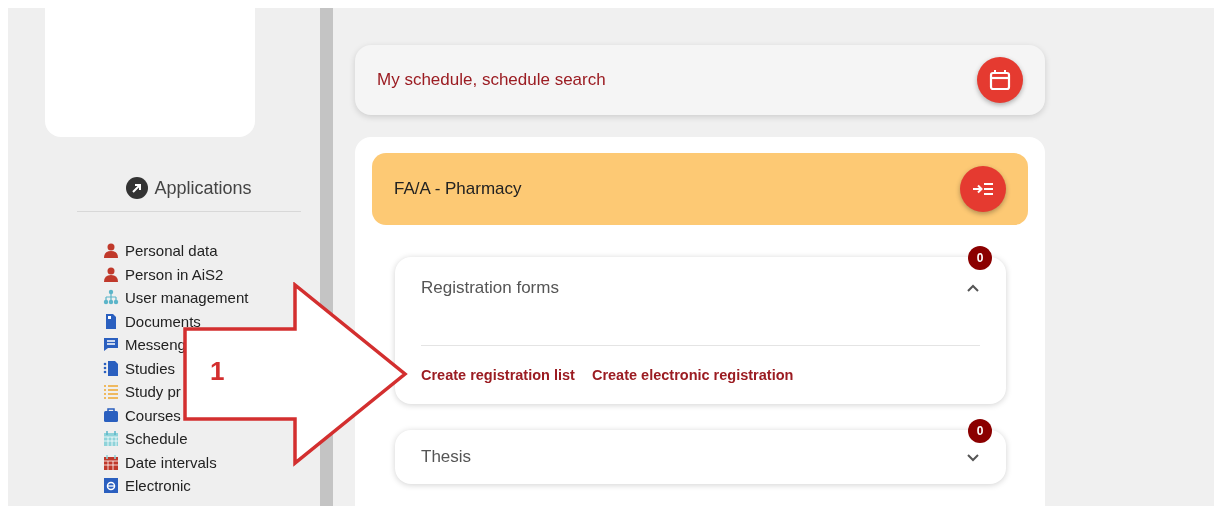  Describe the element at coordinates (150, 368) in the screenshot. I see `sidebar-link: Studies` at that location.